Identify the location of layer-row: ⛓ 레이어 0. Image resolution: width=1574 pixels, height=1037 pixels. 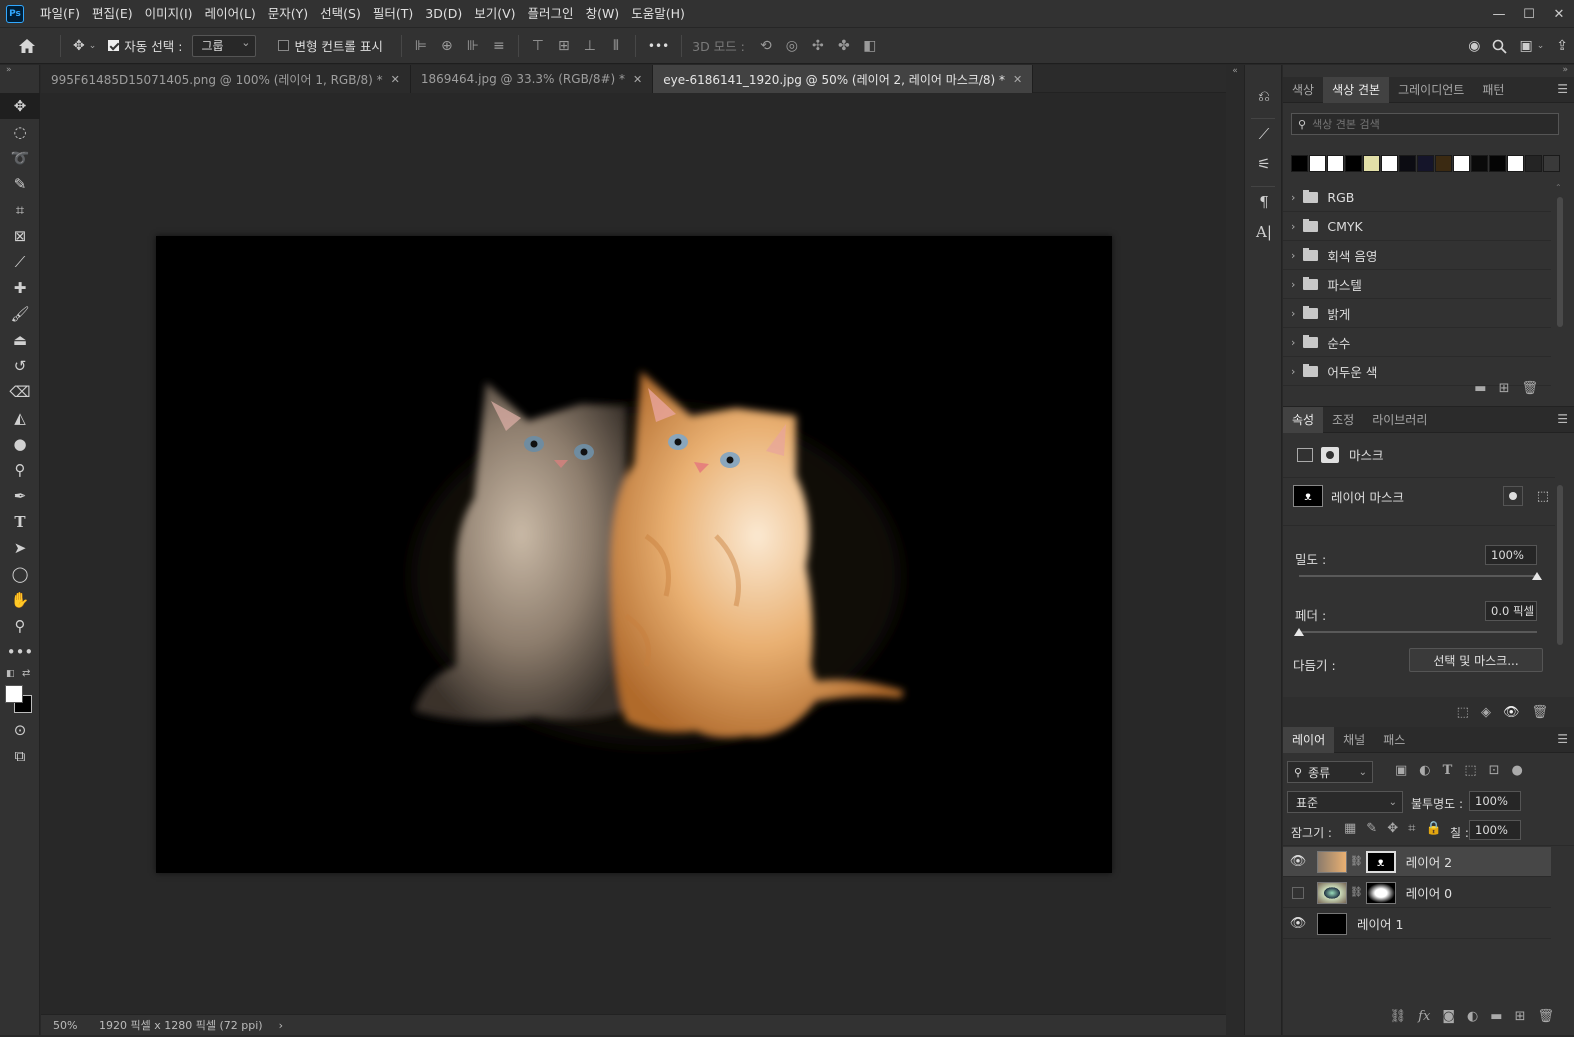
(1417, 893).